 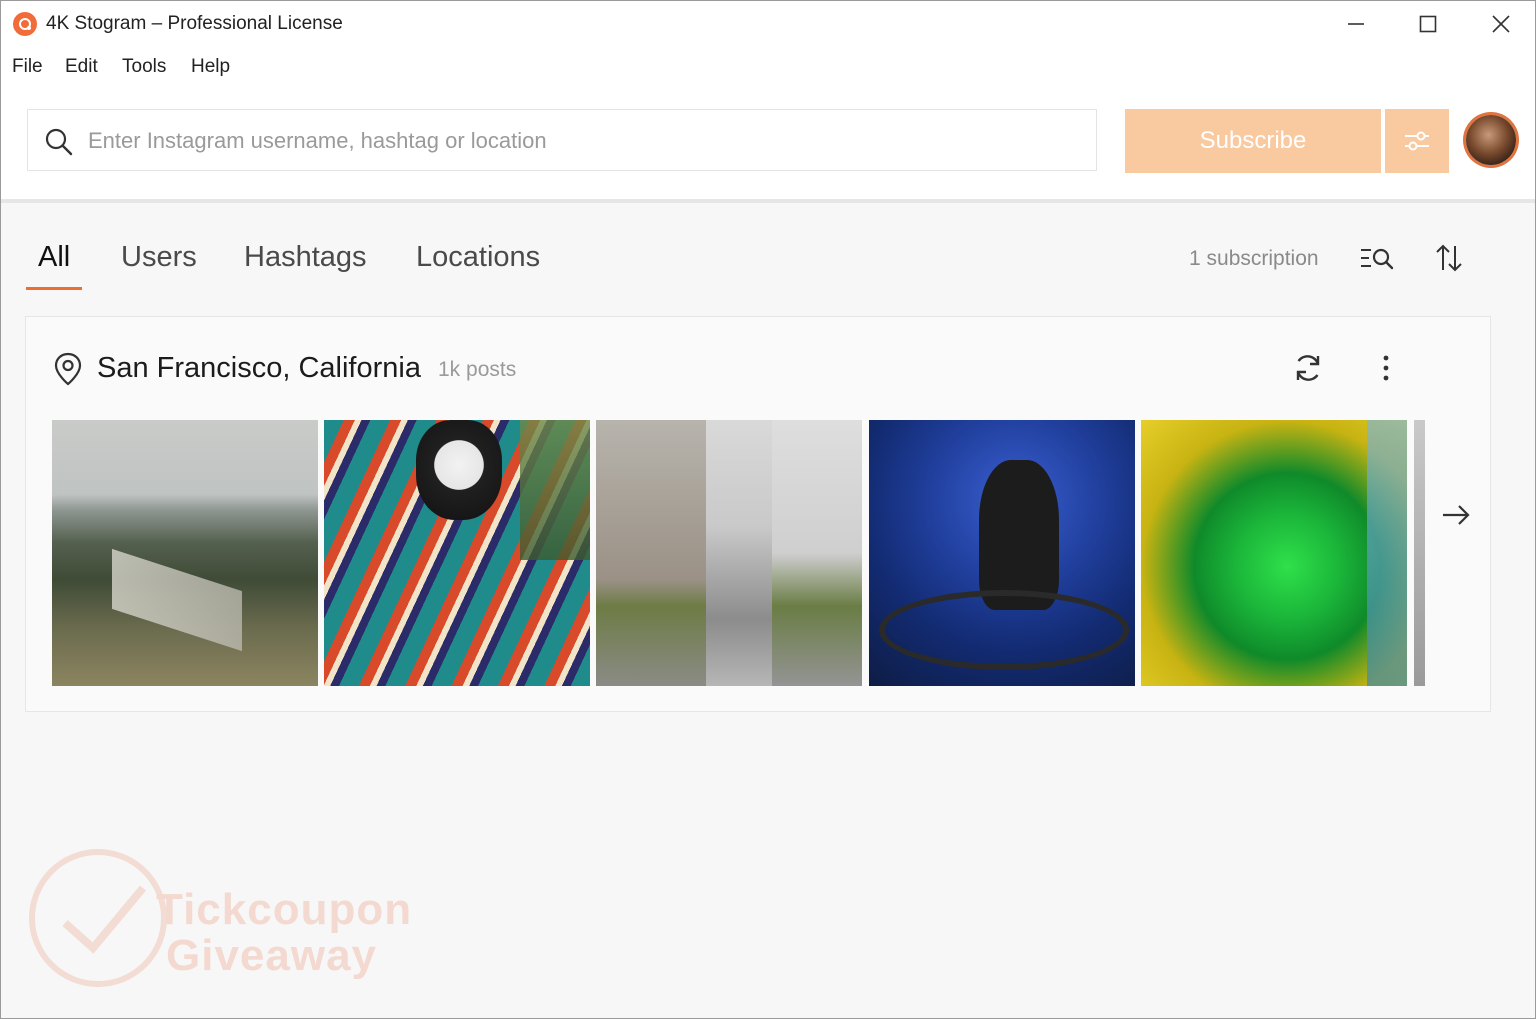 I want to click on minimize-icon, so click(x=1356, y=24).